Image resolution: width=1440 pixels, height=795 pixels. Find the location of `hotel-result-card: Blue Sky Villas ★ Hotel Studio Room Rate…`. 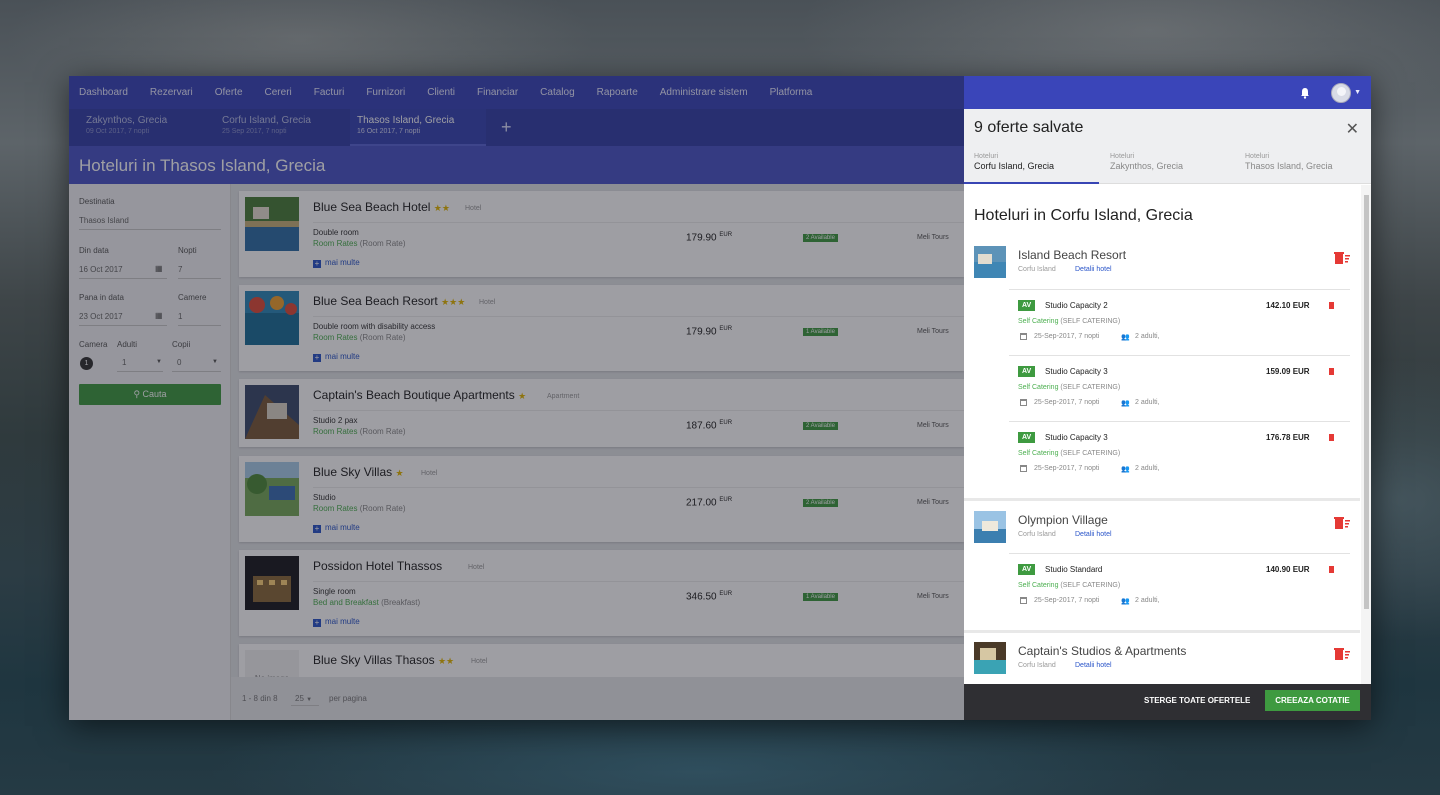

hotel-result-card: Blue Sky Villas ★ Hotel Studio Room Rate… is located at coordinates (601, 499).